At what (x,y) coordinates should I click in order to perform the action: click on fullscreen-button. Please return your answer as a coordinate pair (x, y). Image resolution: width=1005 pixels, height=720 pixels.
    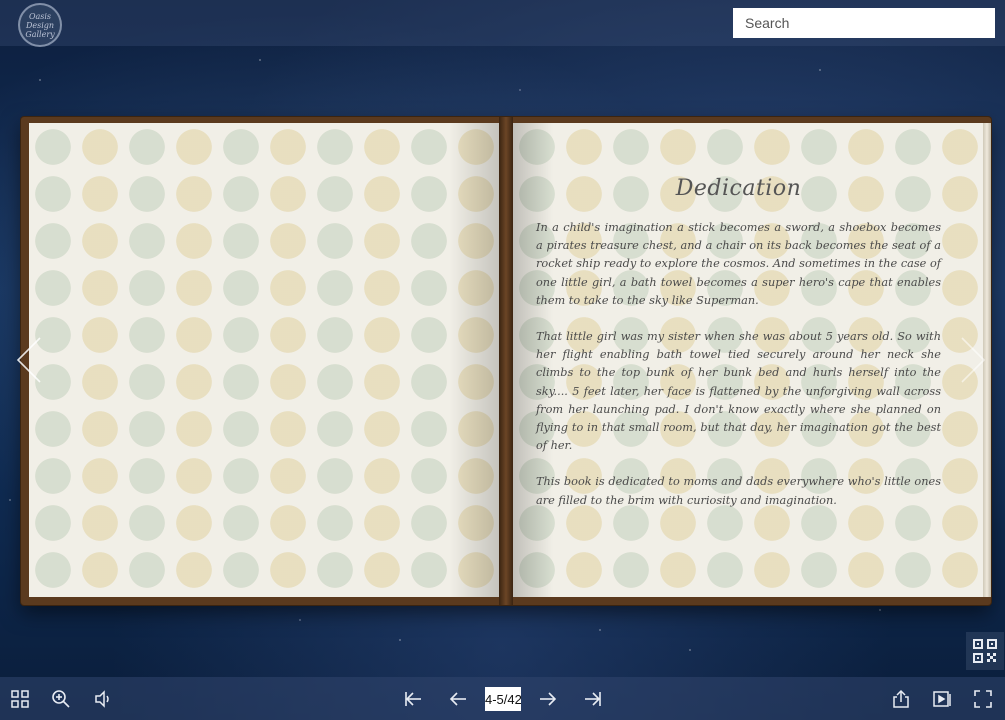
    Looking at the image, I should click on (983, 699).